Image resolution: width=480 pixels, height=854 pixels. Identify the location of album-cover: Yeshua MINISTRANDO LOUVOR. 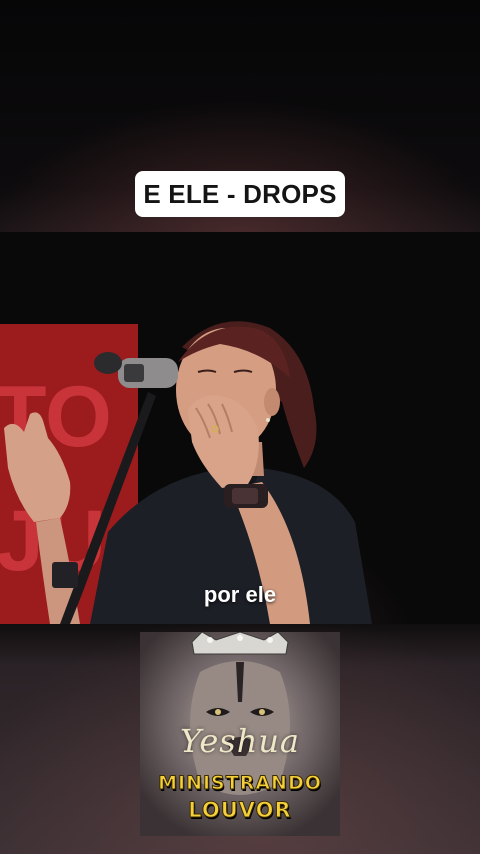
(240, 734).